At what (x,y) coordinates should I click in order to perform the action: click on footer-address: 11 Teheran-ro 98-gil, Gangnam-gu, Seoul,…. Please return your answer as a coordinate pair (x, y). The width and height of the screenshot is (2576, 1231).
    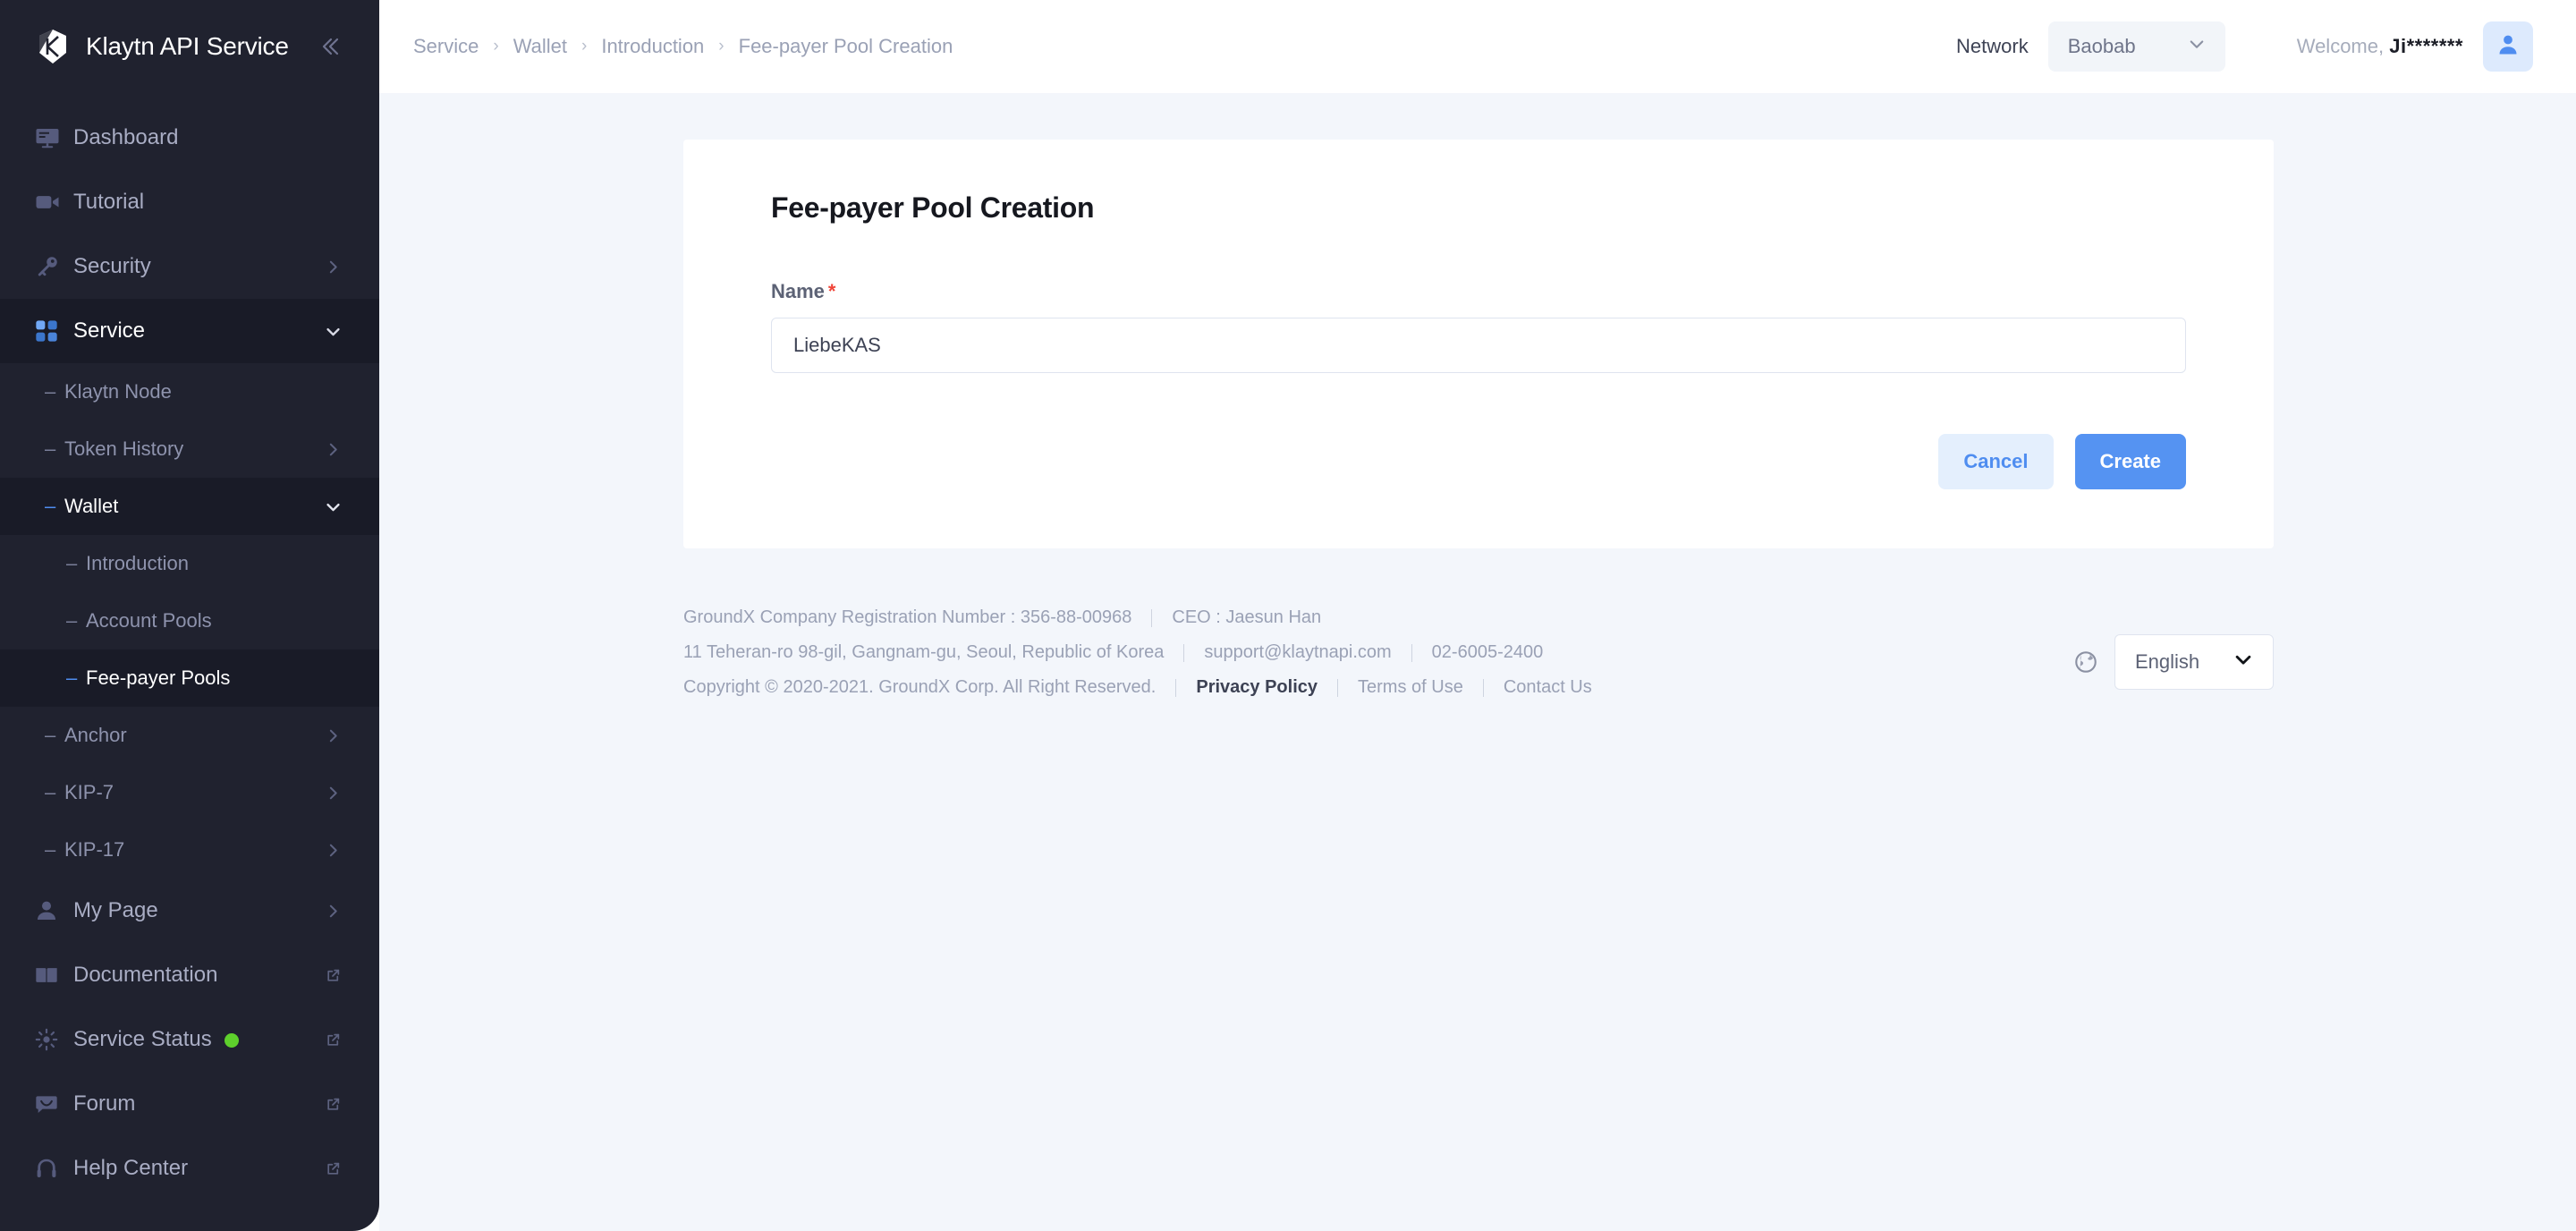
    Looking at the image, I should click on (924, 652).